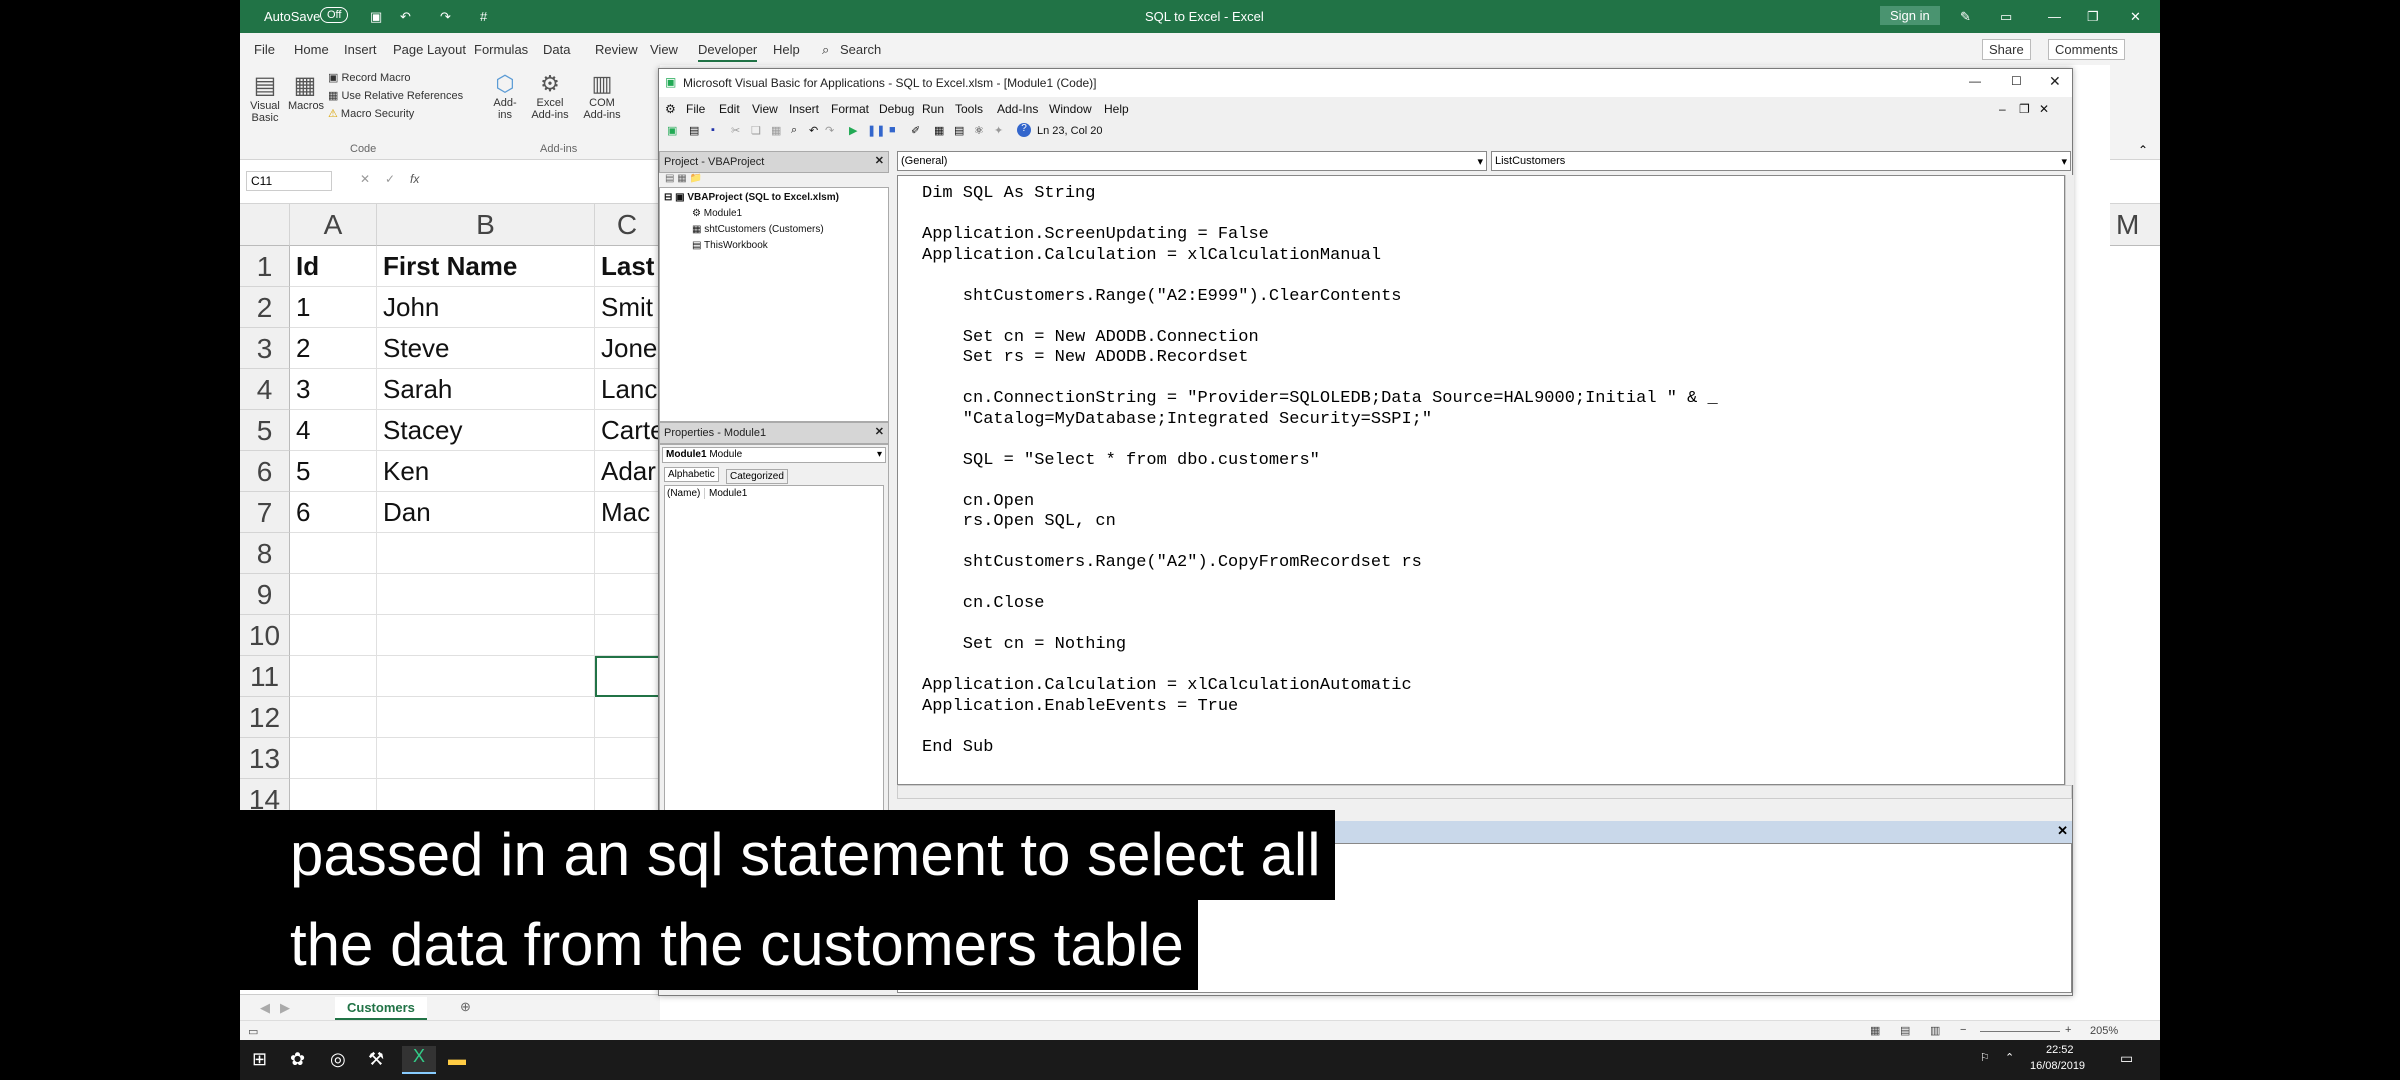 This screenshot has height=1080, width=2400. I want to click on page-break-view-icon: ▥, so click(1935, 1030).